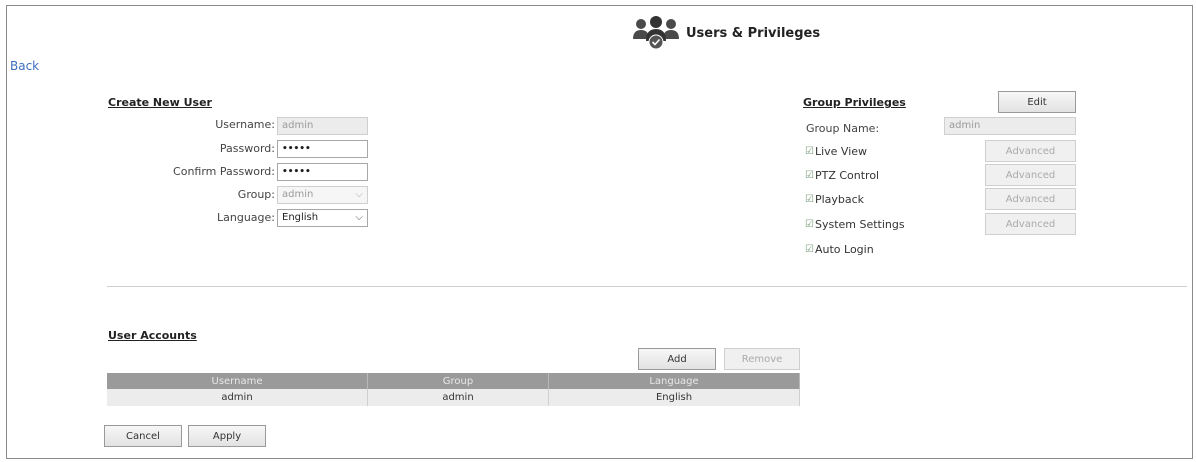  Describe the element at coordinates (143, 436) in the screenshot. I see `cancel-button: Cancel` at that location.